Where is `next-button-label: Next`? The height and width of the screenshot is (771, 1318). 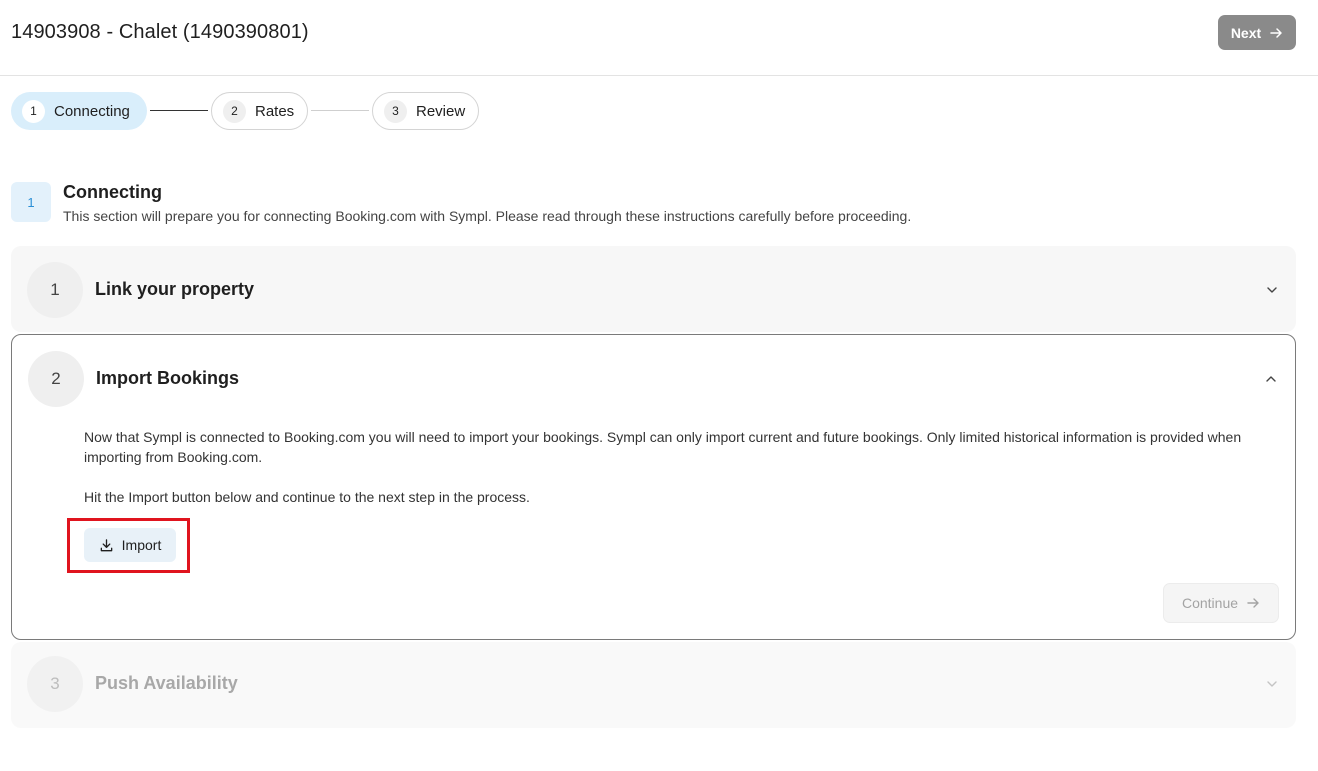
next-button-label: Next is located at coordinates (1246, 32).